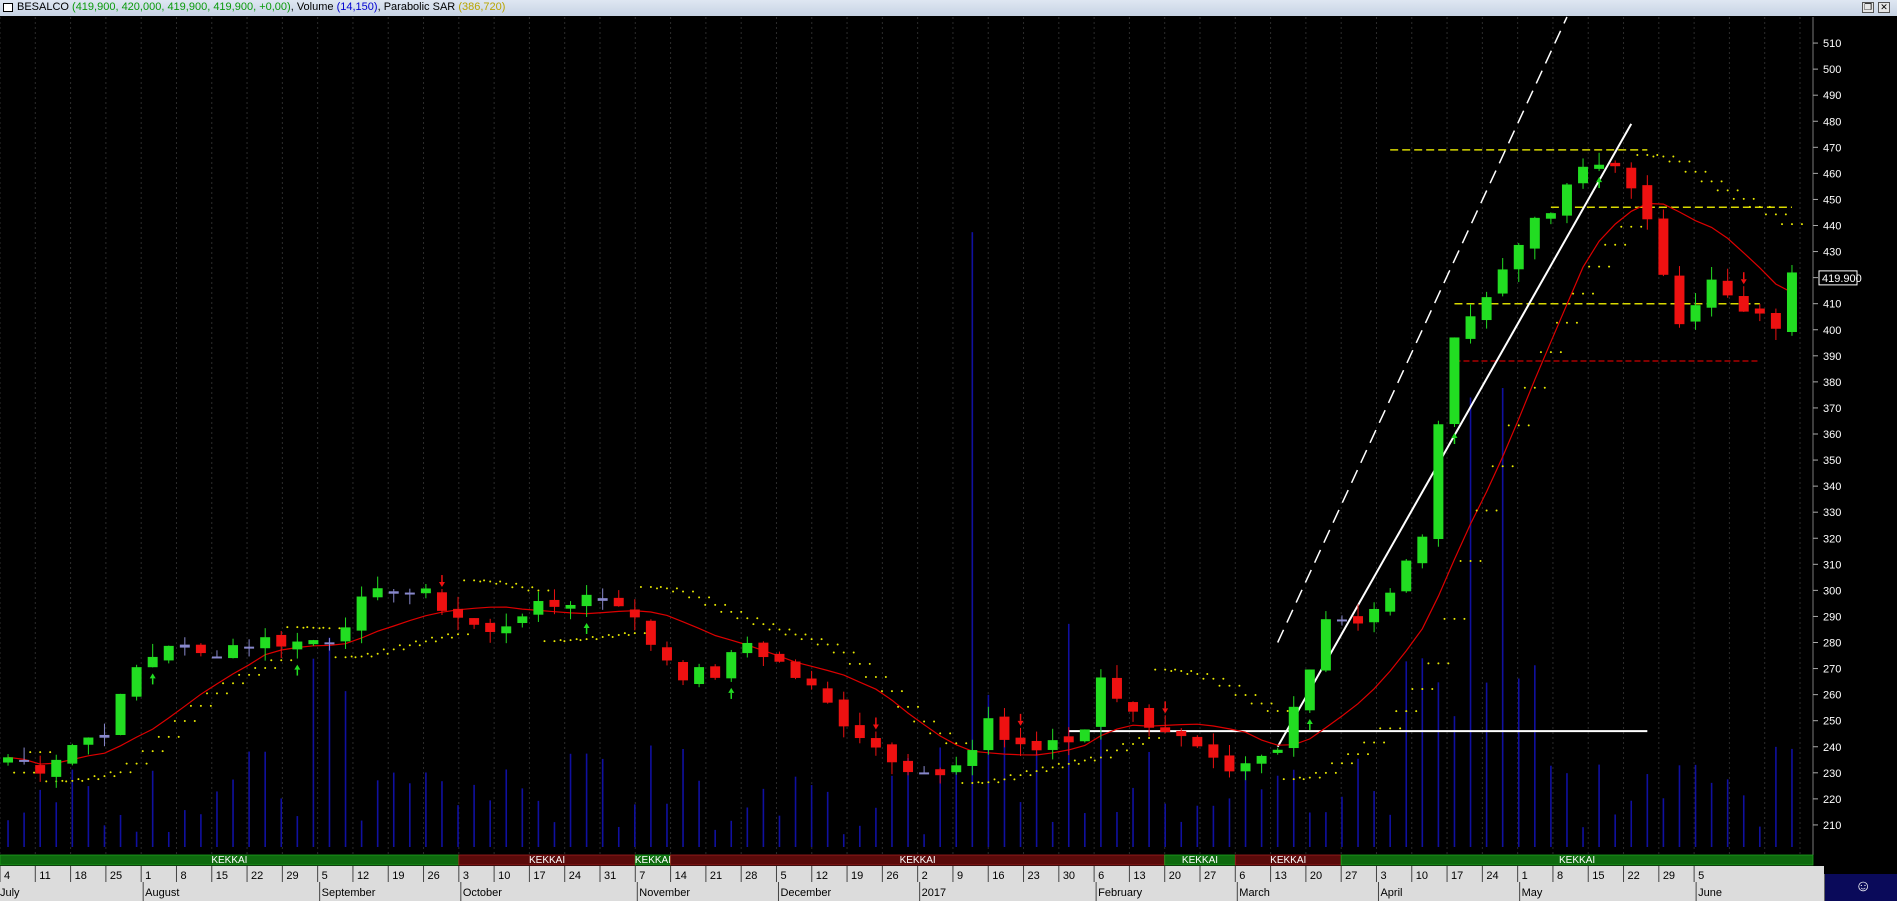 The width and height of the screenshot is (1897, 901). I want to click on price-tick-label: 490, so click(1832, 96).